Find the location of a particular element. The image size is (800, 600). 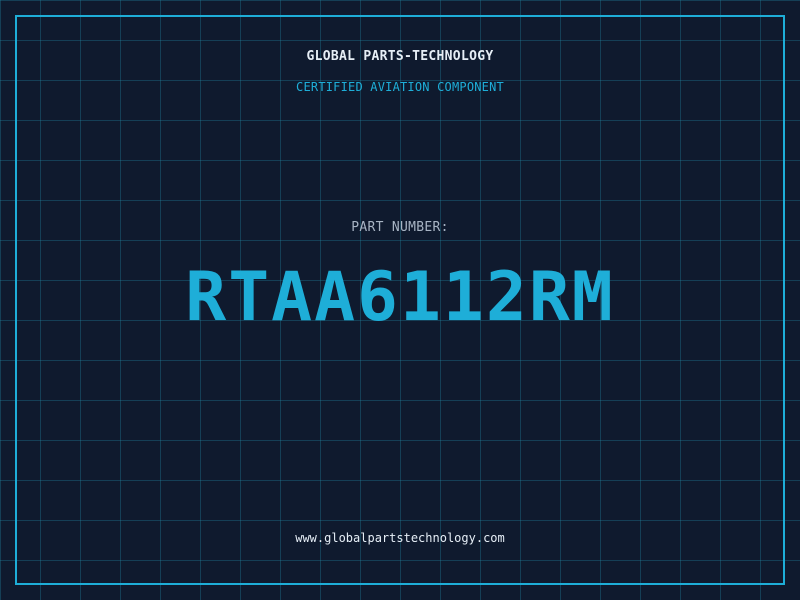

brand-title: GLOBAL PARTS-TECHNOLOGY is located at coordinates (400, 56).